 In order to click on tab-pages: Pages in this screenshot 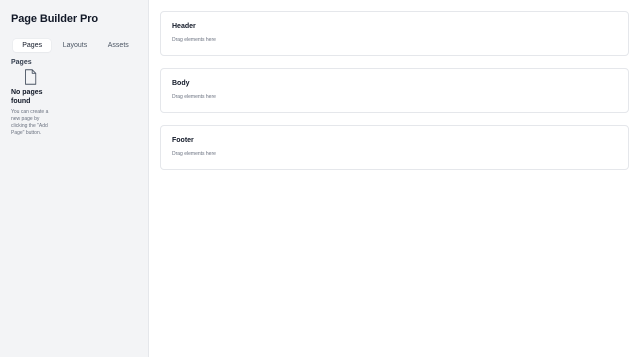, I will do `click(32, 45)`.